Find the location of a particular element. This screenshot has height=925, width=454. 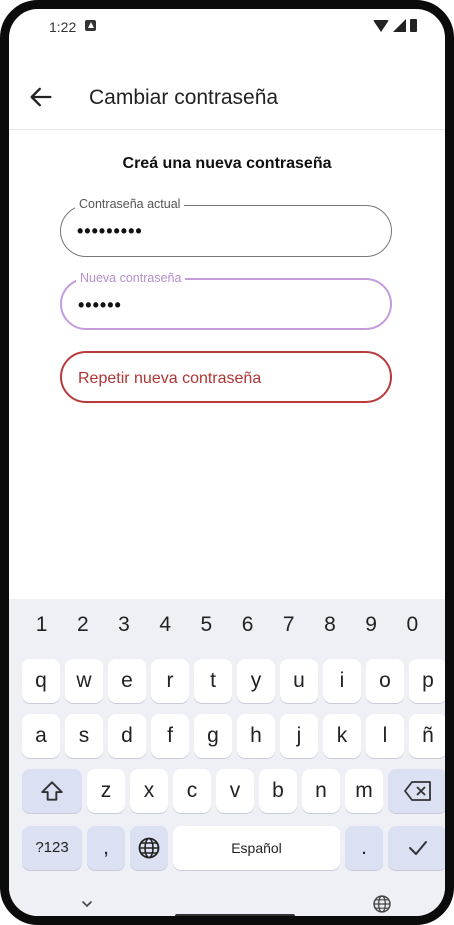

new-password-value: •••••• is located at coordinates (100, 305).